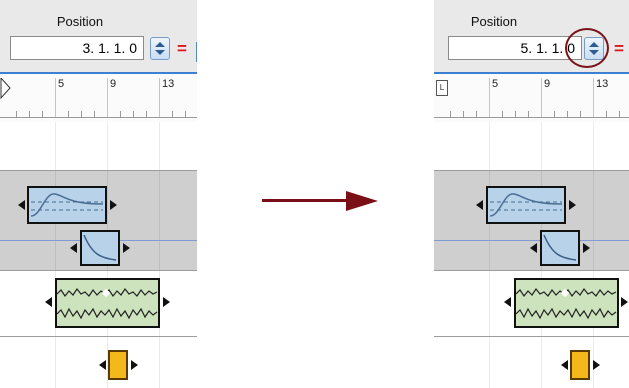 The height and width of the screenshot is (388, 629). I want to click on spinner-highlight-circle, so click(587, 48).